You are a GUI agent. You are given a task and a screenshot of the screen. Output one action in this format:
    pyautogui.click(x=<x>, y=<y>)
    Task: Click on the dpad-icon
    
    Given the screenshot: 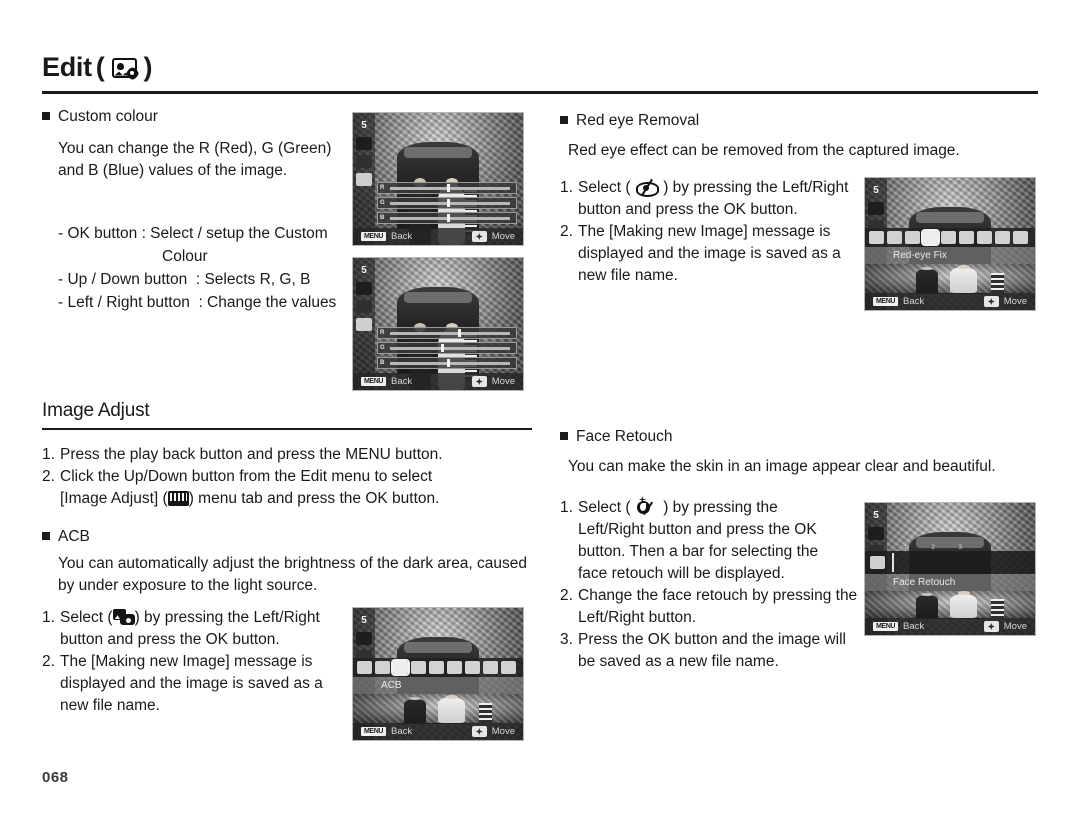 What is the action you would take?
    pyautogui.click(x=991, y=626)
    